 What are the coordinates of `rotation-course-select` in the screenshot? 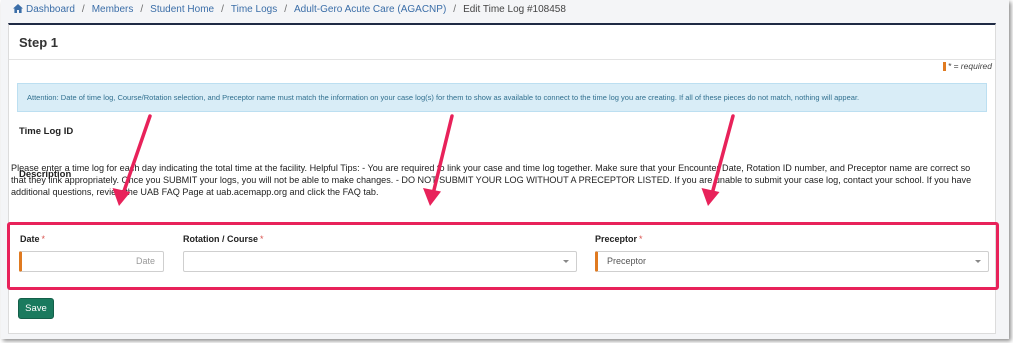 It's located at (380, 261).